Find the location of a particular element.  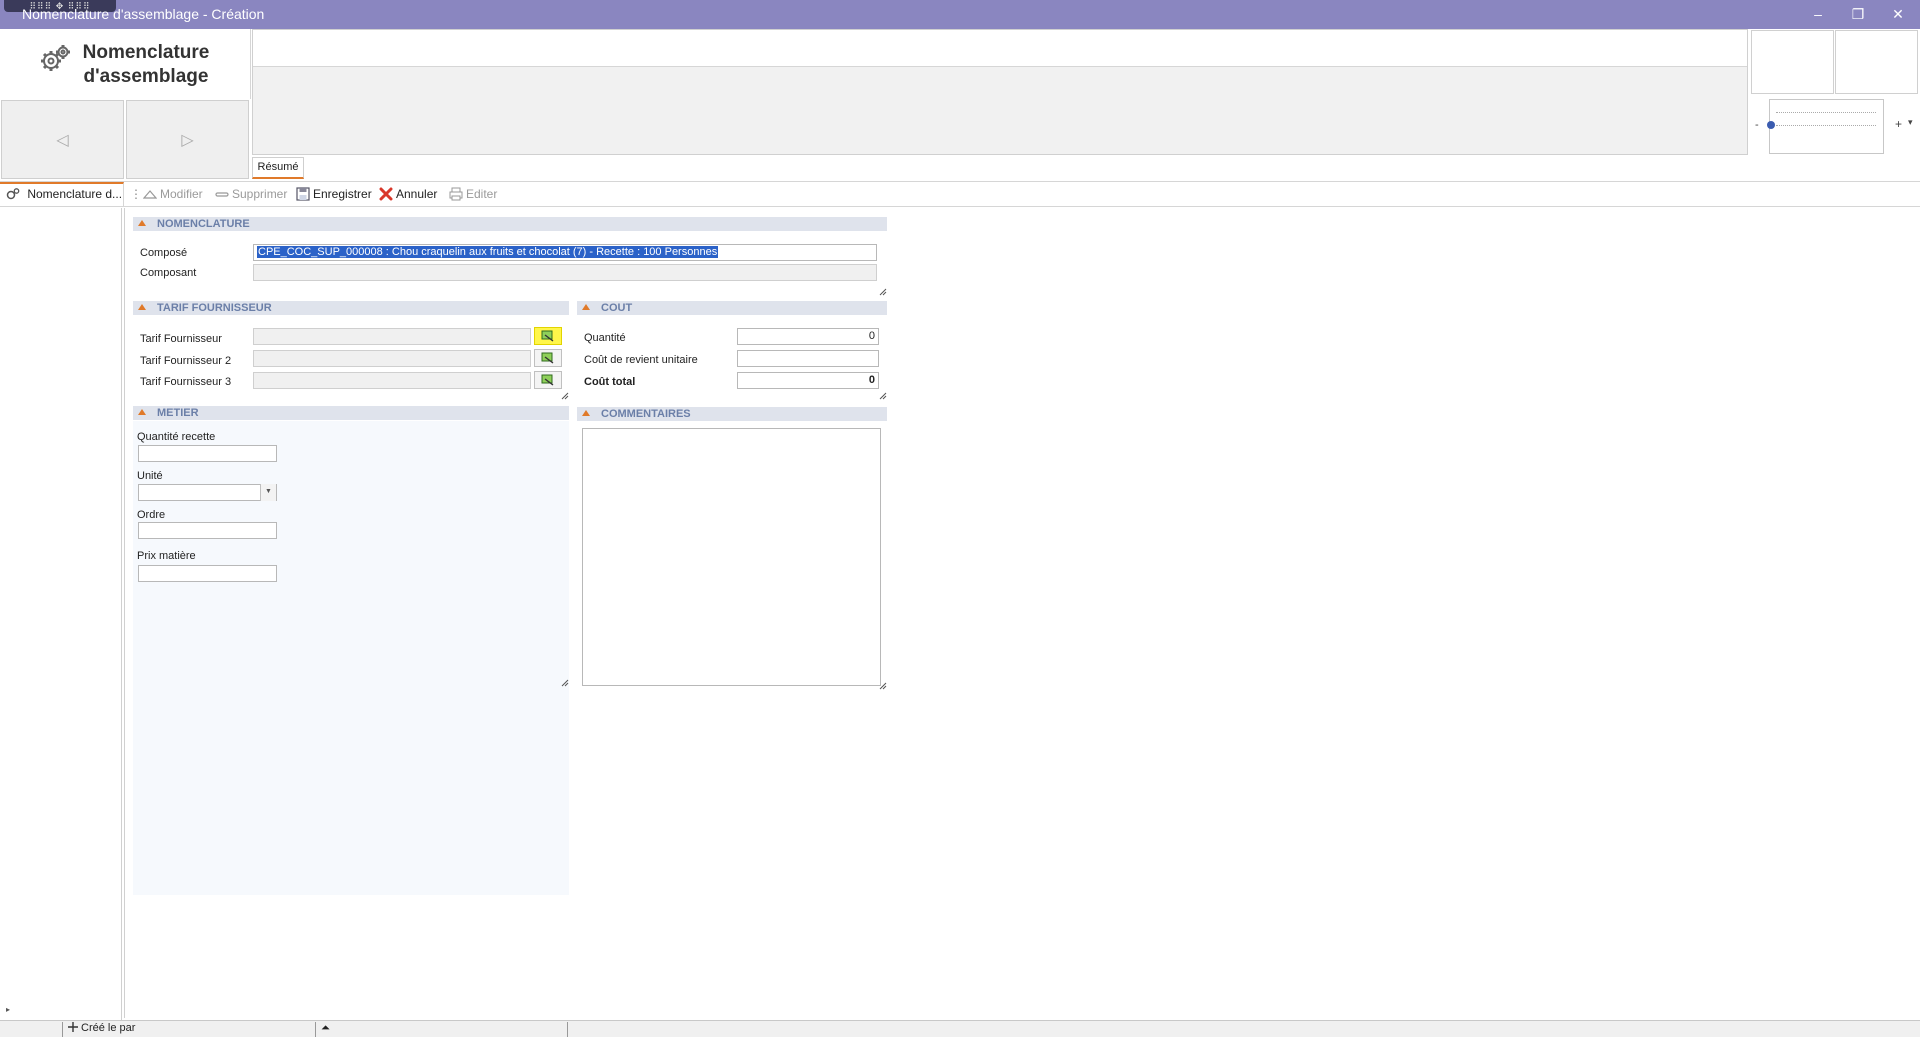

status-bar: Créé le par ⏶ is located at coordinates (960, 1028).